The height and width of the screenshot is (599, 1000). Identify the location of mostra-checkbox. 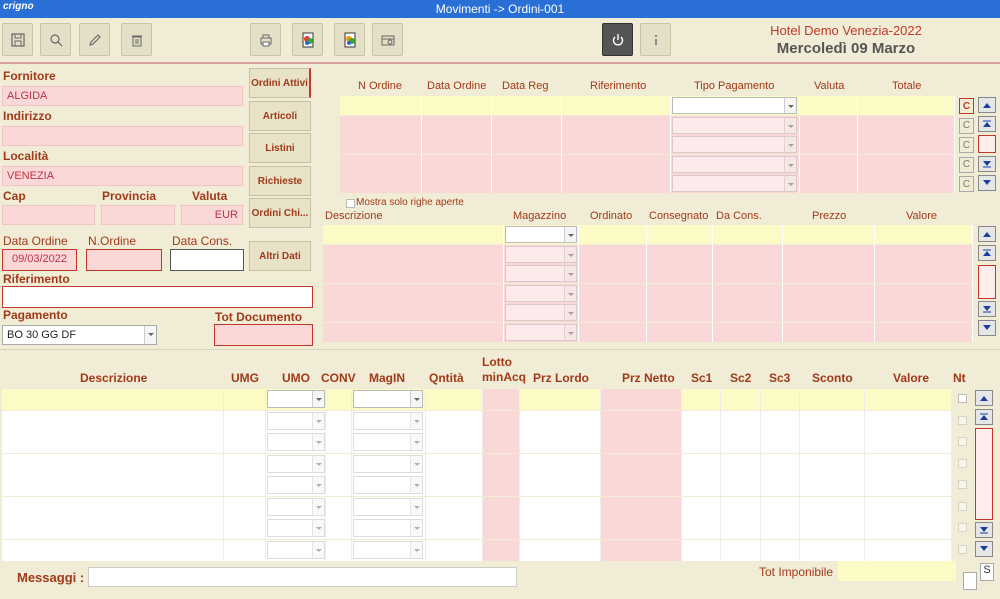
(350, 203).